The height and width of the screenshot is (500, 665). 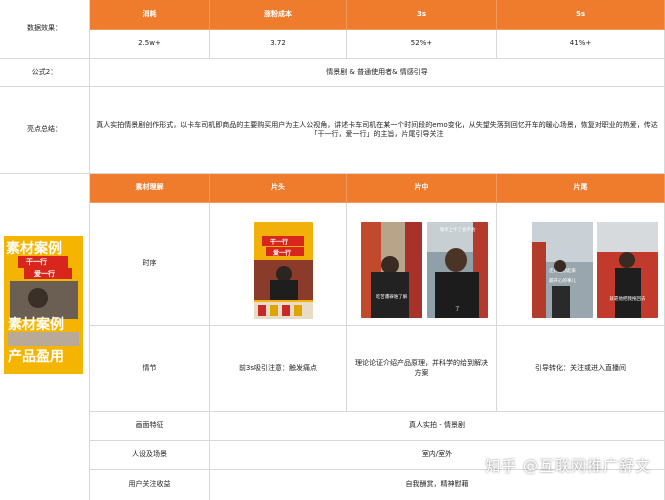 I want to click on opening-caption-1: 干一行, so click(x=279, y=242).